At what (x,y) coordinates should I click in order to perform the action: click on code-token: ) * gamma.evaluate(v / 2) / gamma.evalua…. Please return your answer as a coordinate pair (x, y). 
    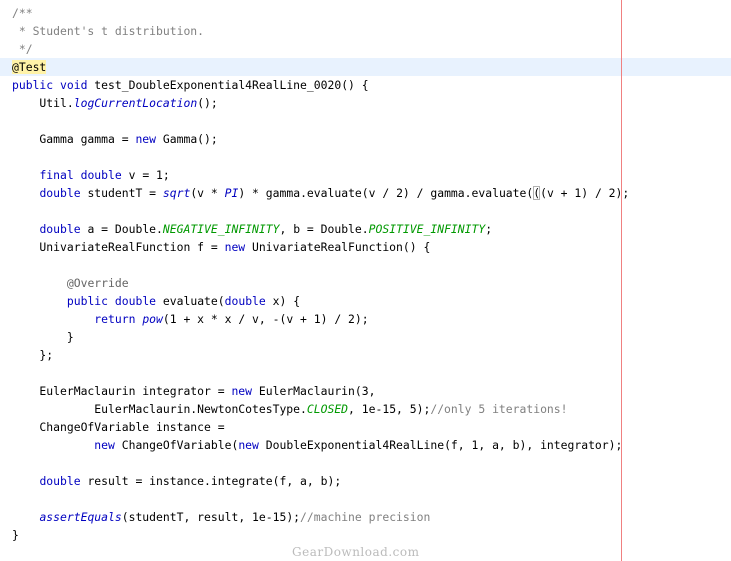
    Looking at the image, I should click on (386, 193).